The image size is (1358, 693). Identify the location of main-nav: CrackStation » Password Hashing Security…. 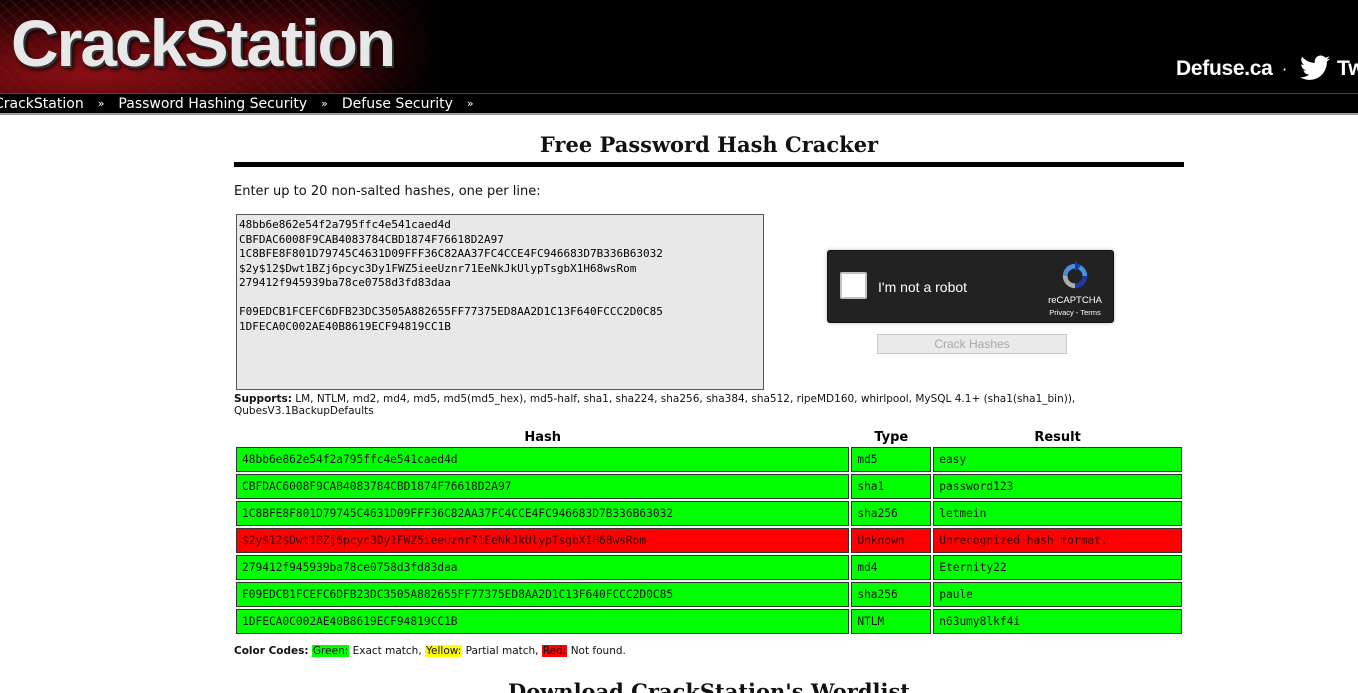
(679, 104).